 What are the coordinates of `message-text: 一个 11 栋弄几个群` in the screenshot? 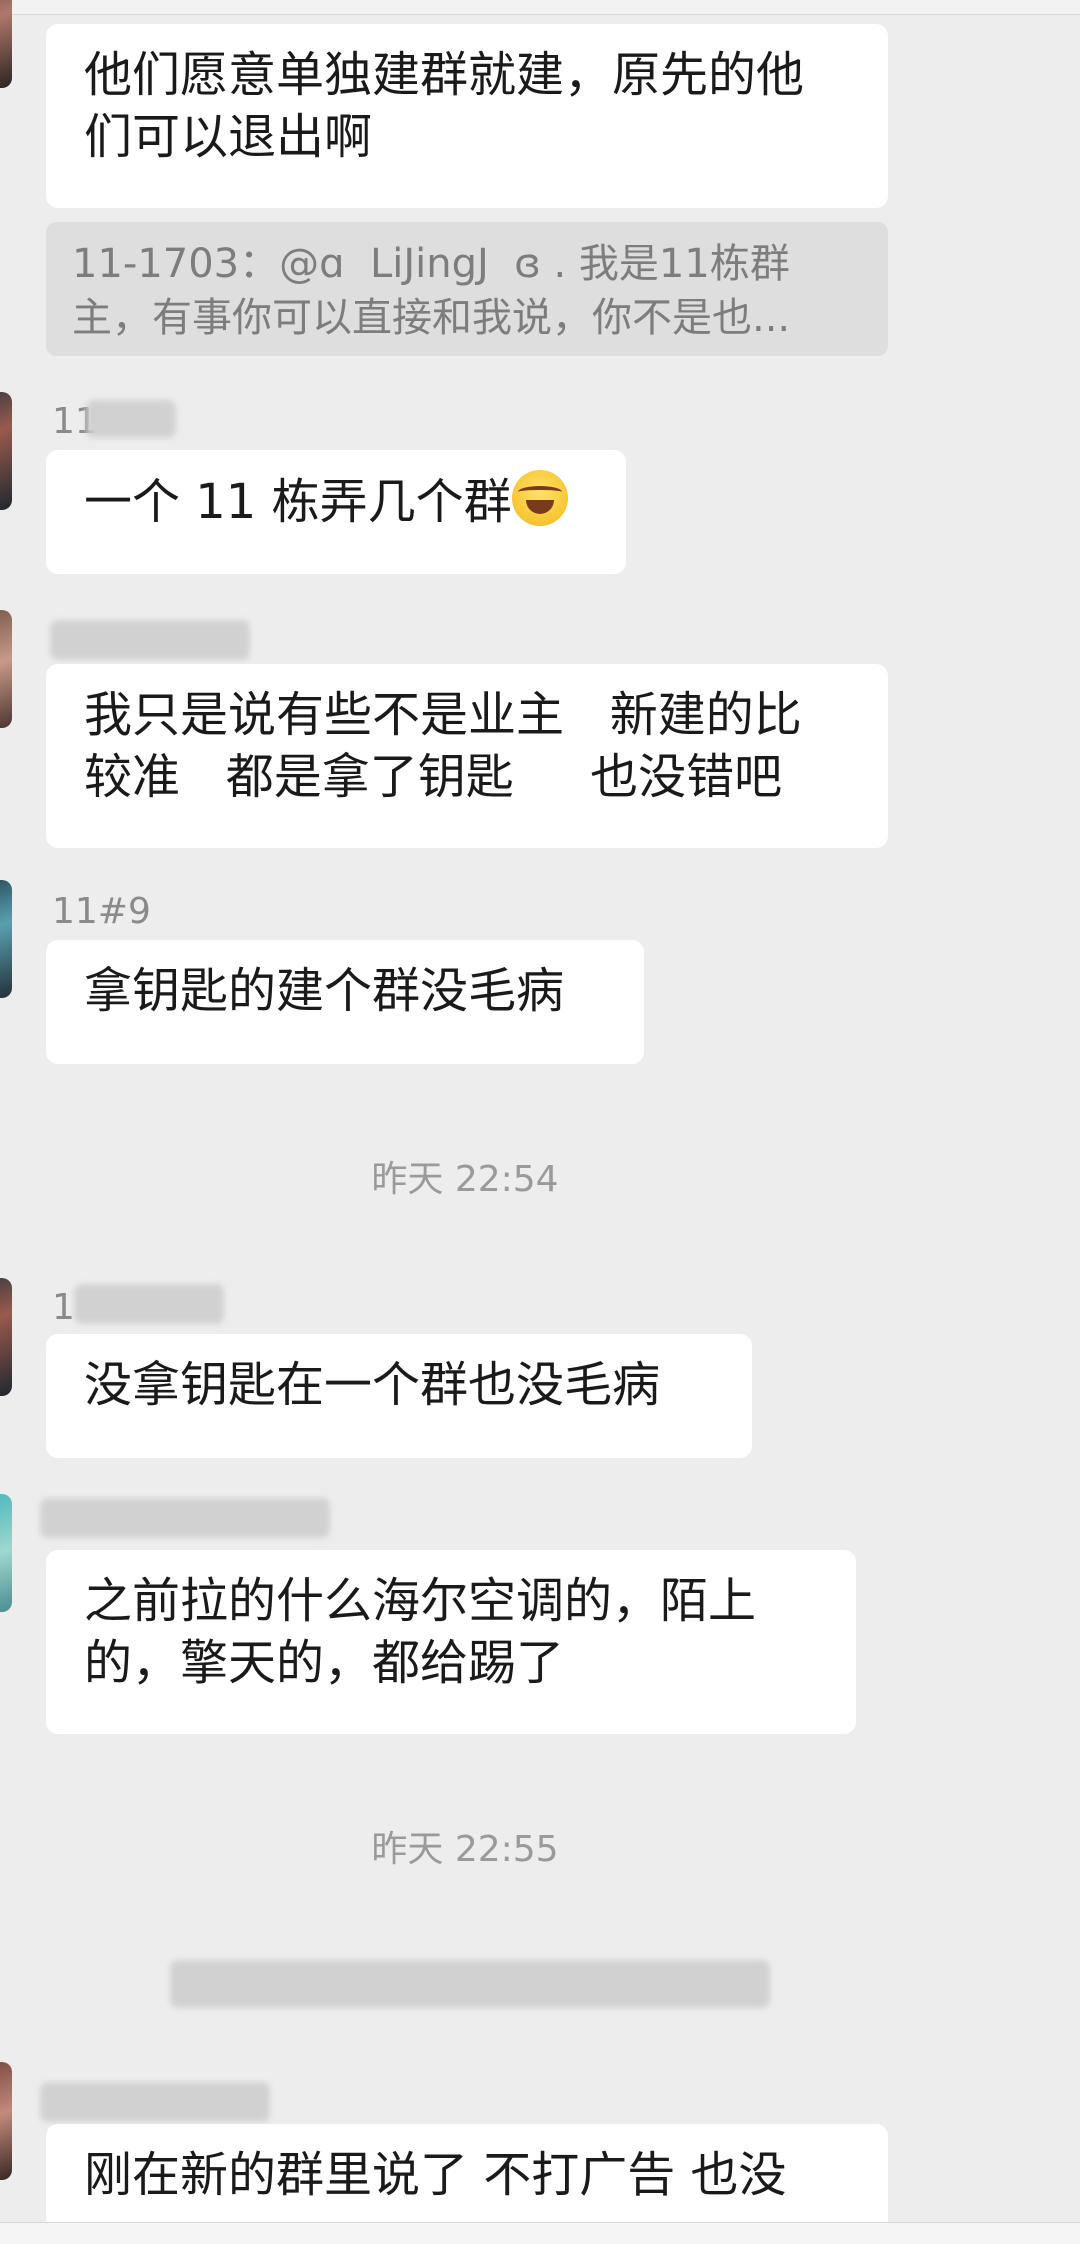 It's located at (298, 502).